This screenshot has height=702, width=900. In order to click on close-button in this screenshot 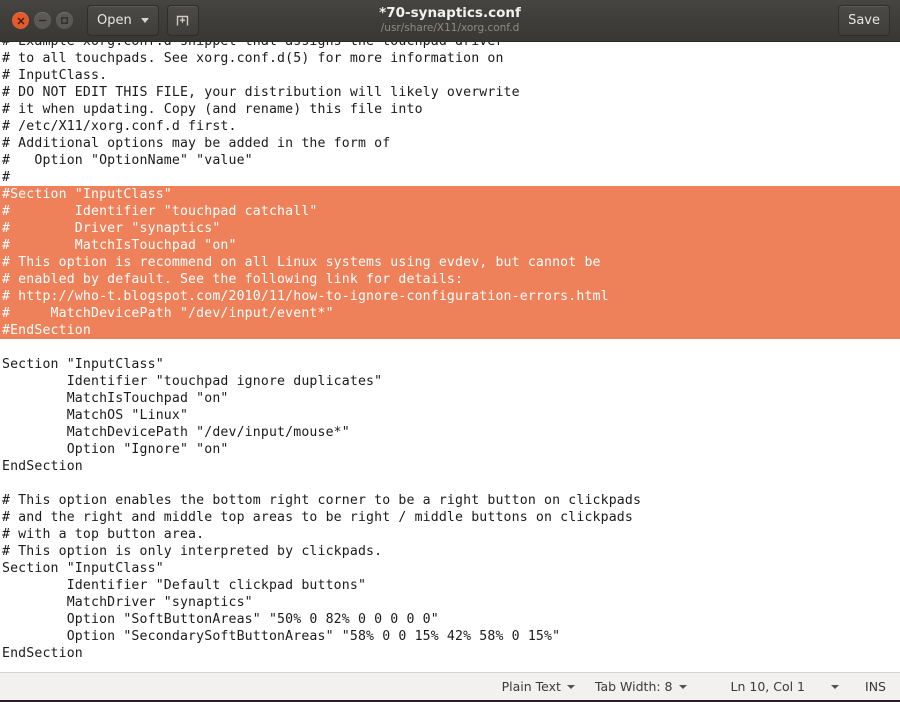, I will do `click(20, 20)`.